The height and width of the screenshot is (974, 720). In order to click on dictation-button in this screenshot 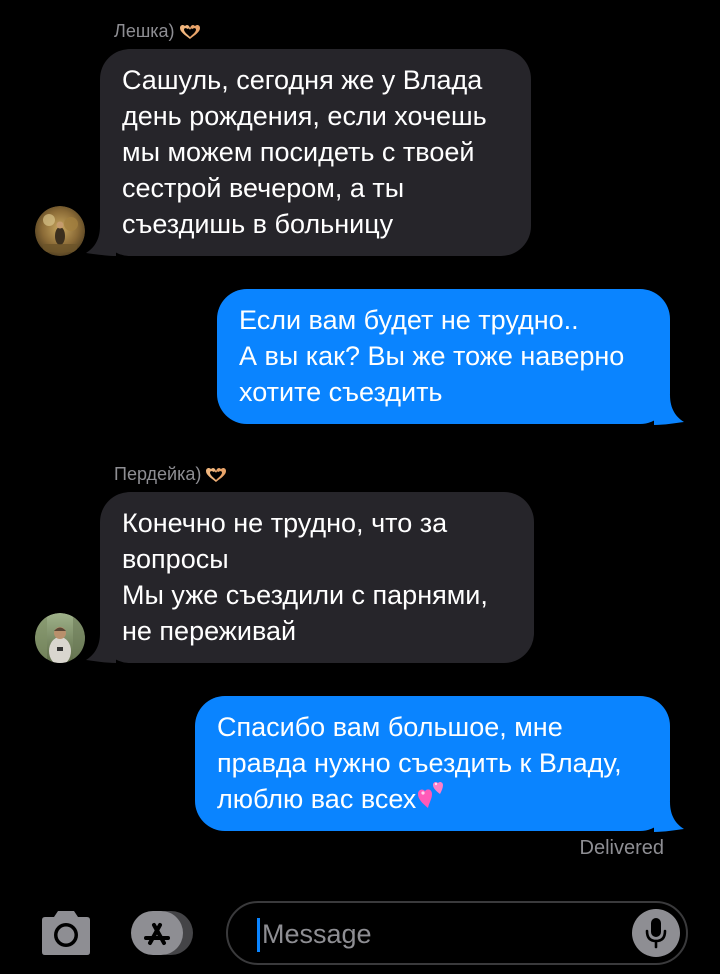, I will do `click(656, 933)`.